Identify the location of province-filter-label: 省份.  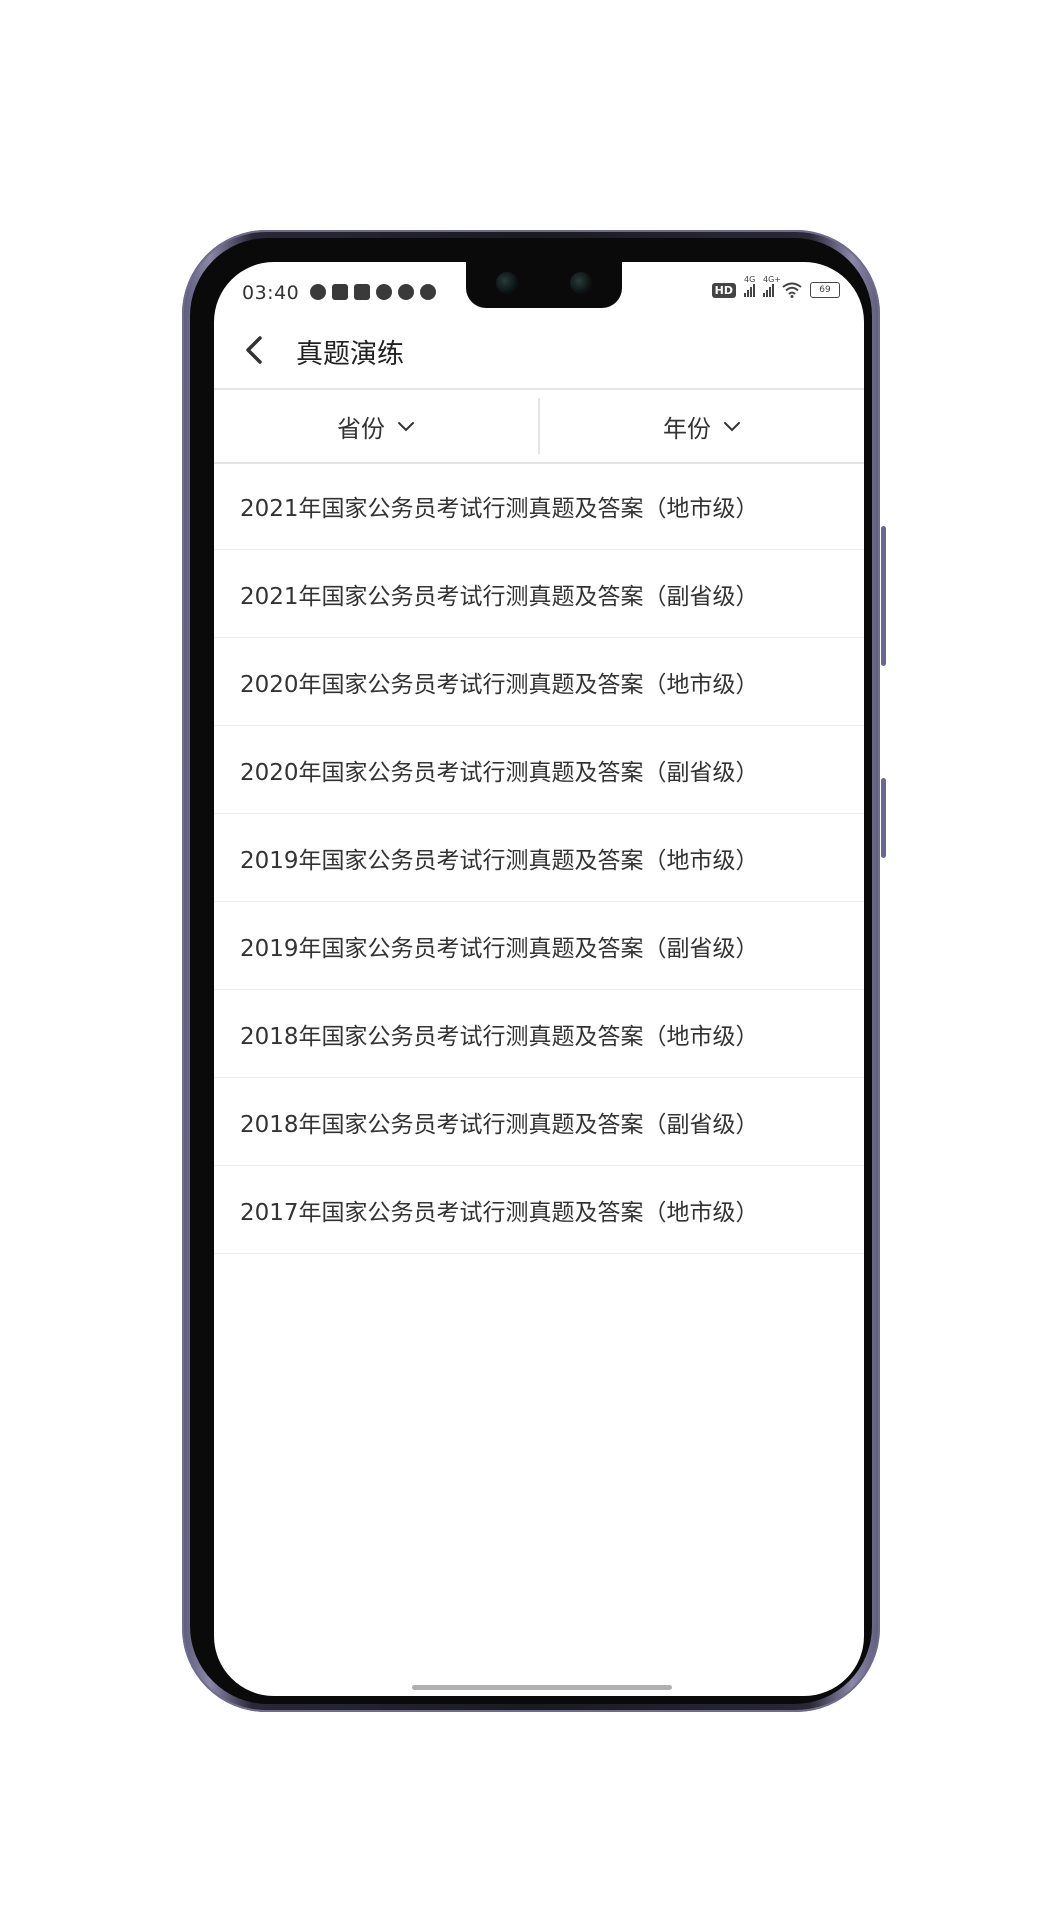
(361, 428).